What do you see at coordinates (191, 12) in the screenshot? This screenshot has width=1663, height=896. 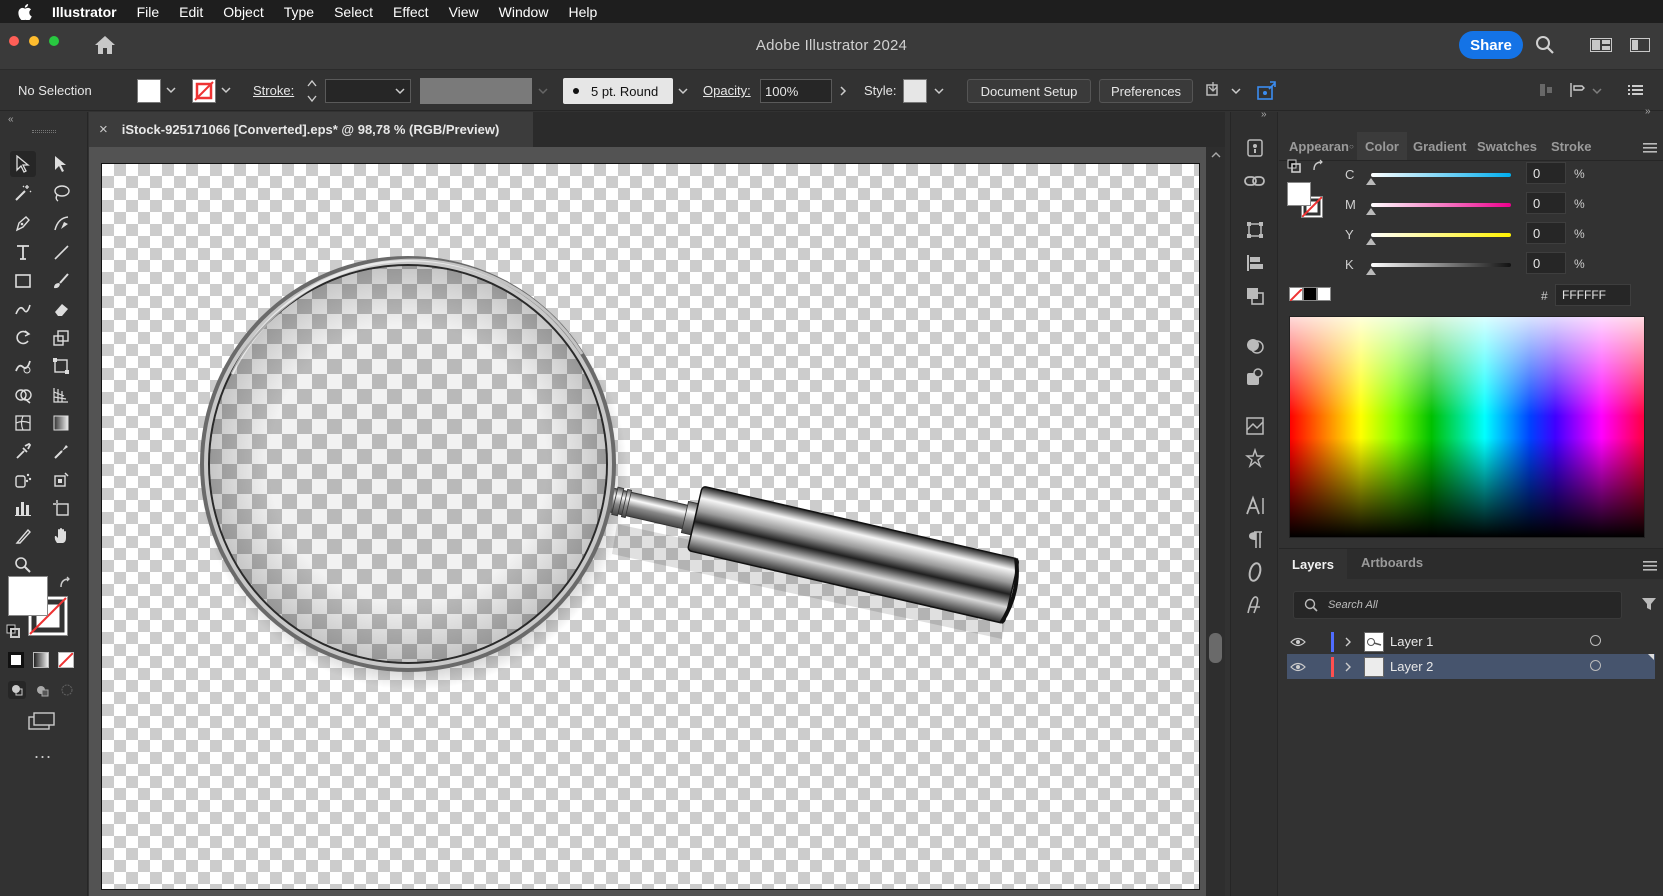 I see `menu-edit: Edit` at bounding box center [191, 12].